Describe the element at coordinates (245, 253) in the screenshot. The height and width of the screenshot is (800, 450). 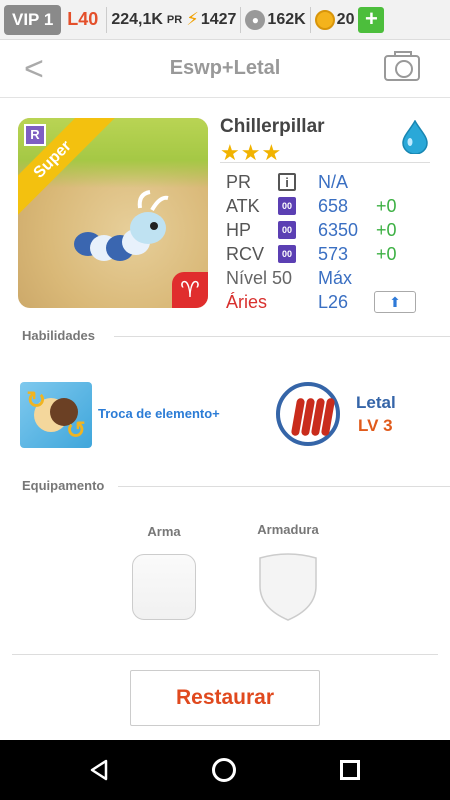
I see `rcv-label: RCV` at that location.